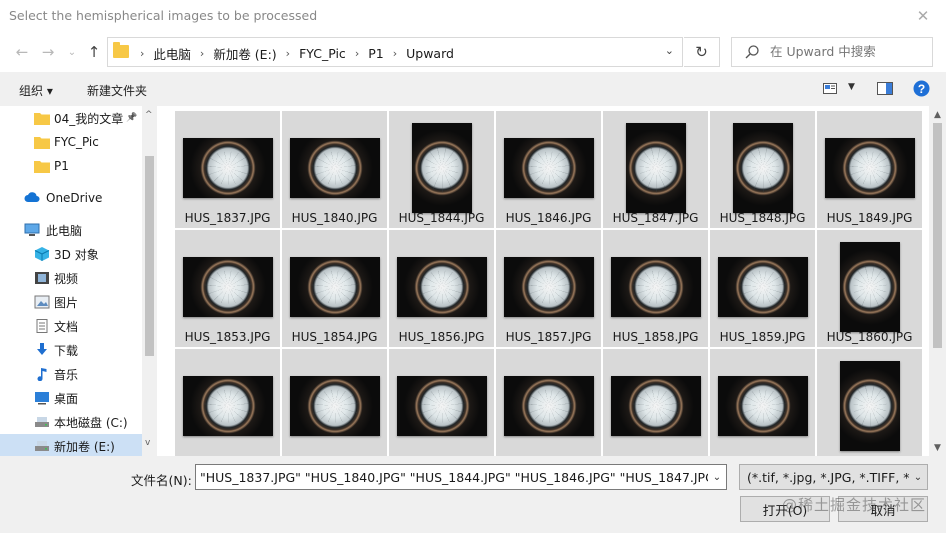 This screenshot has width=946, height=533. I want to click on file-tile: HUS_1849.JPG, so click(869, 169).